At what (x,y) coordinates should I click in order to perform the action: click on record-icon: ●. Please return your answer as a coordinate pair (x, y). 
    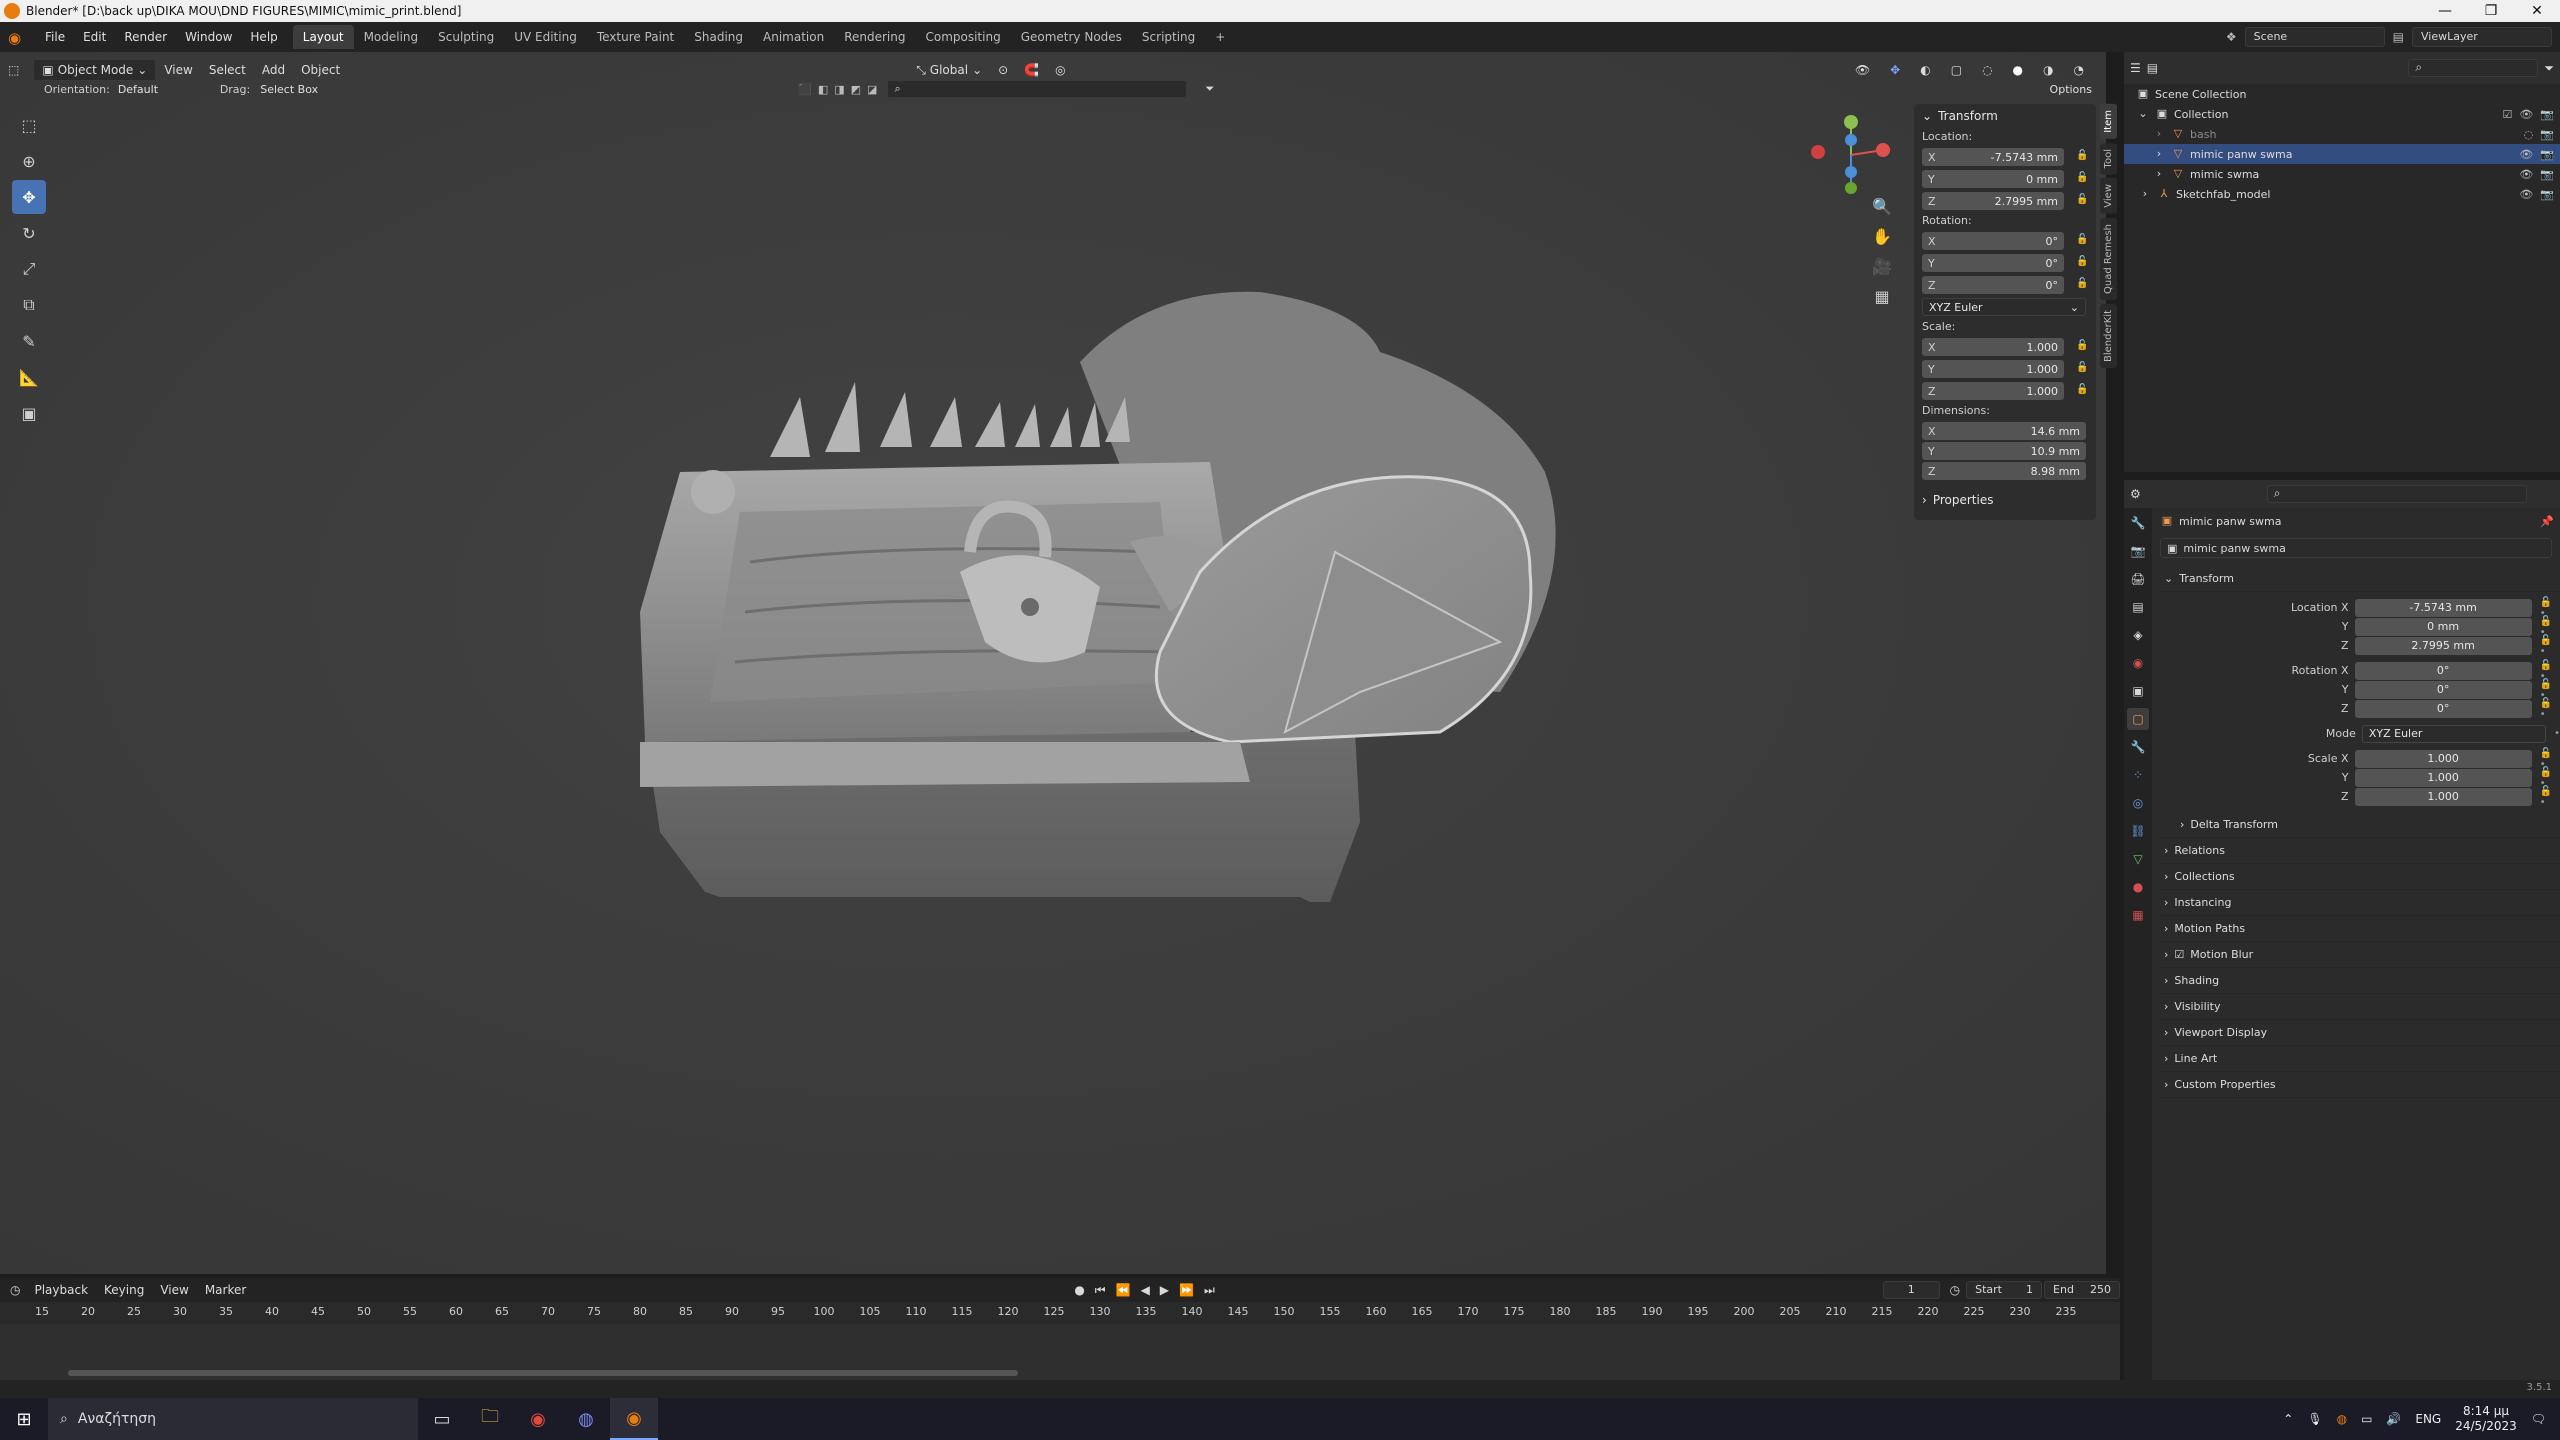
    Looking at the image, I should click on (1079, 1290).